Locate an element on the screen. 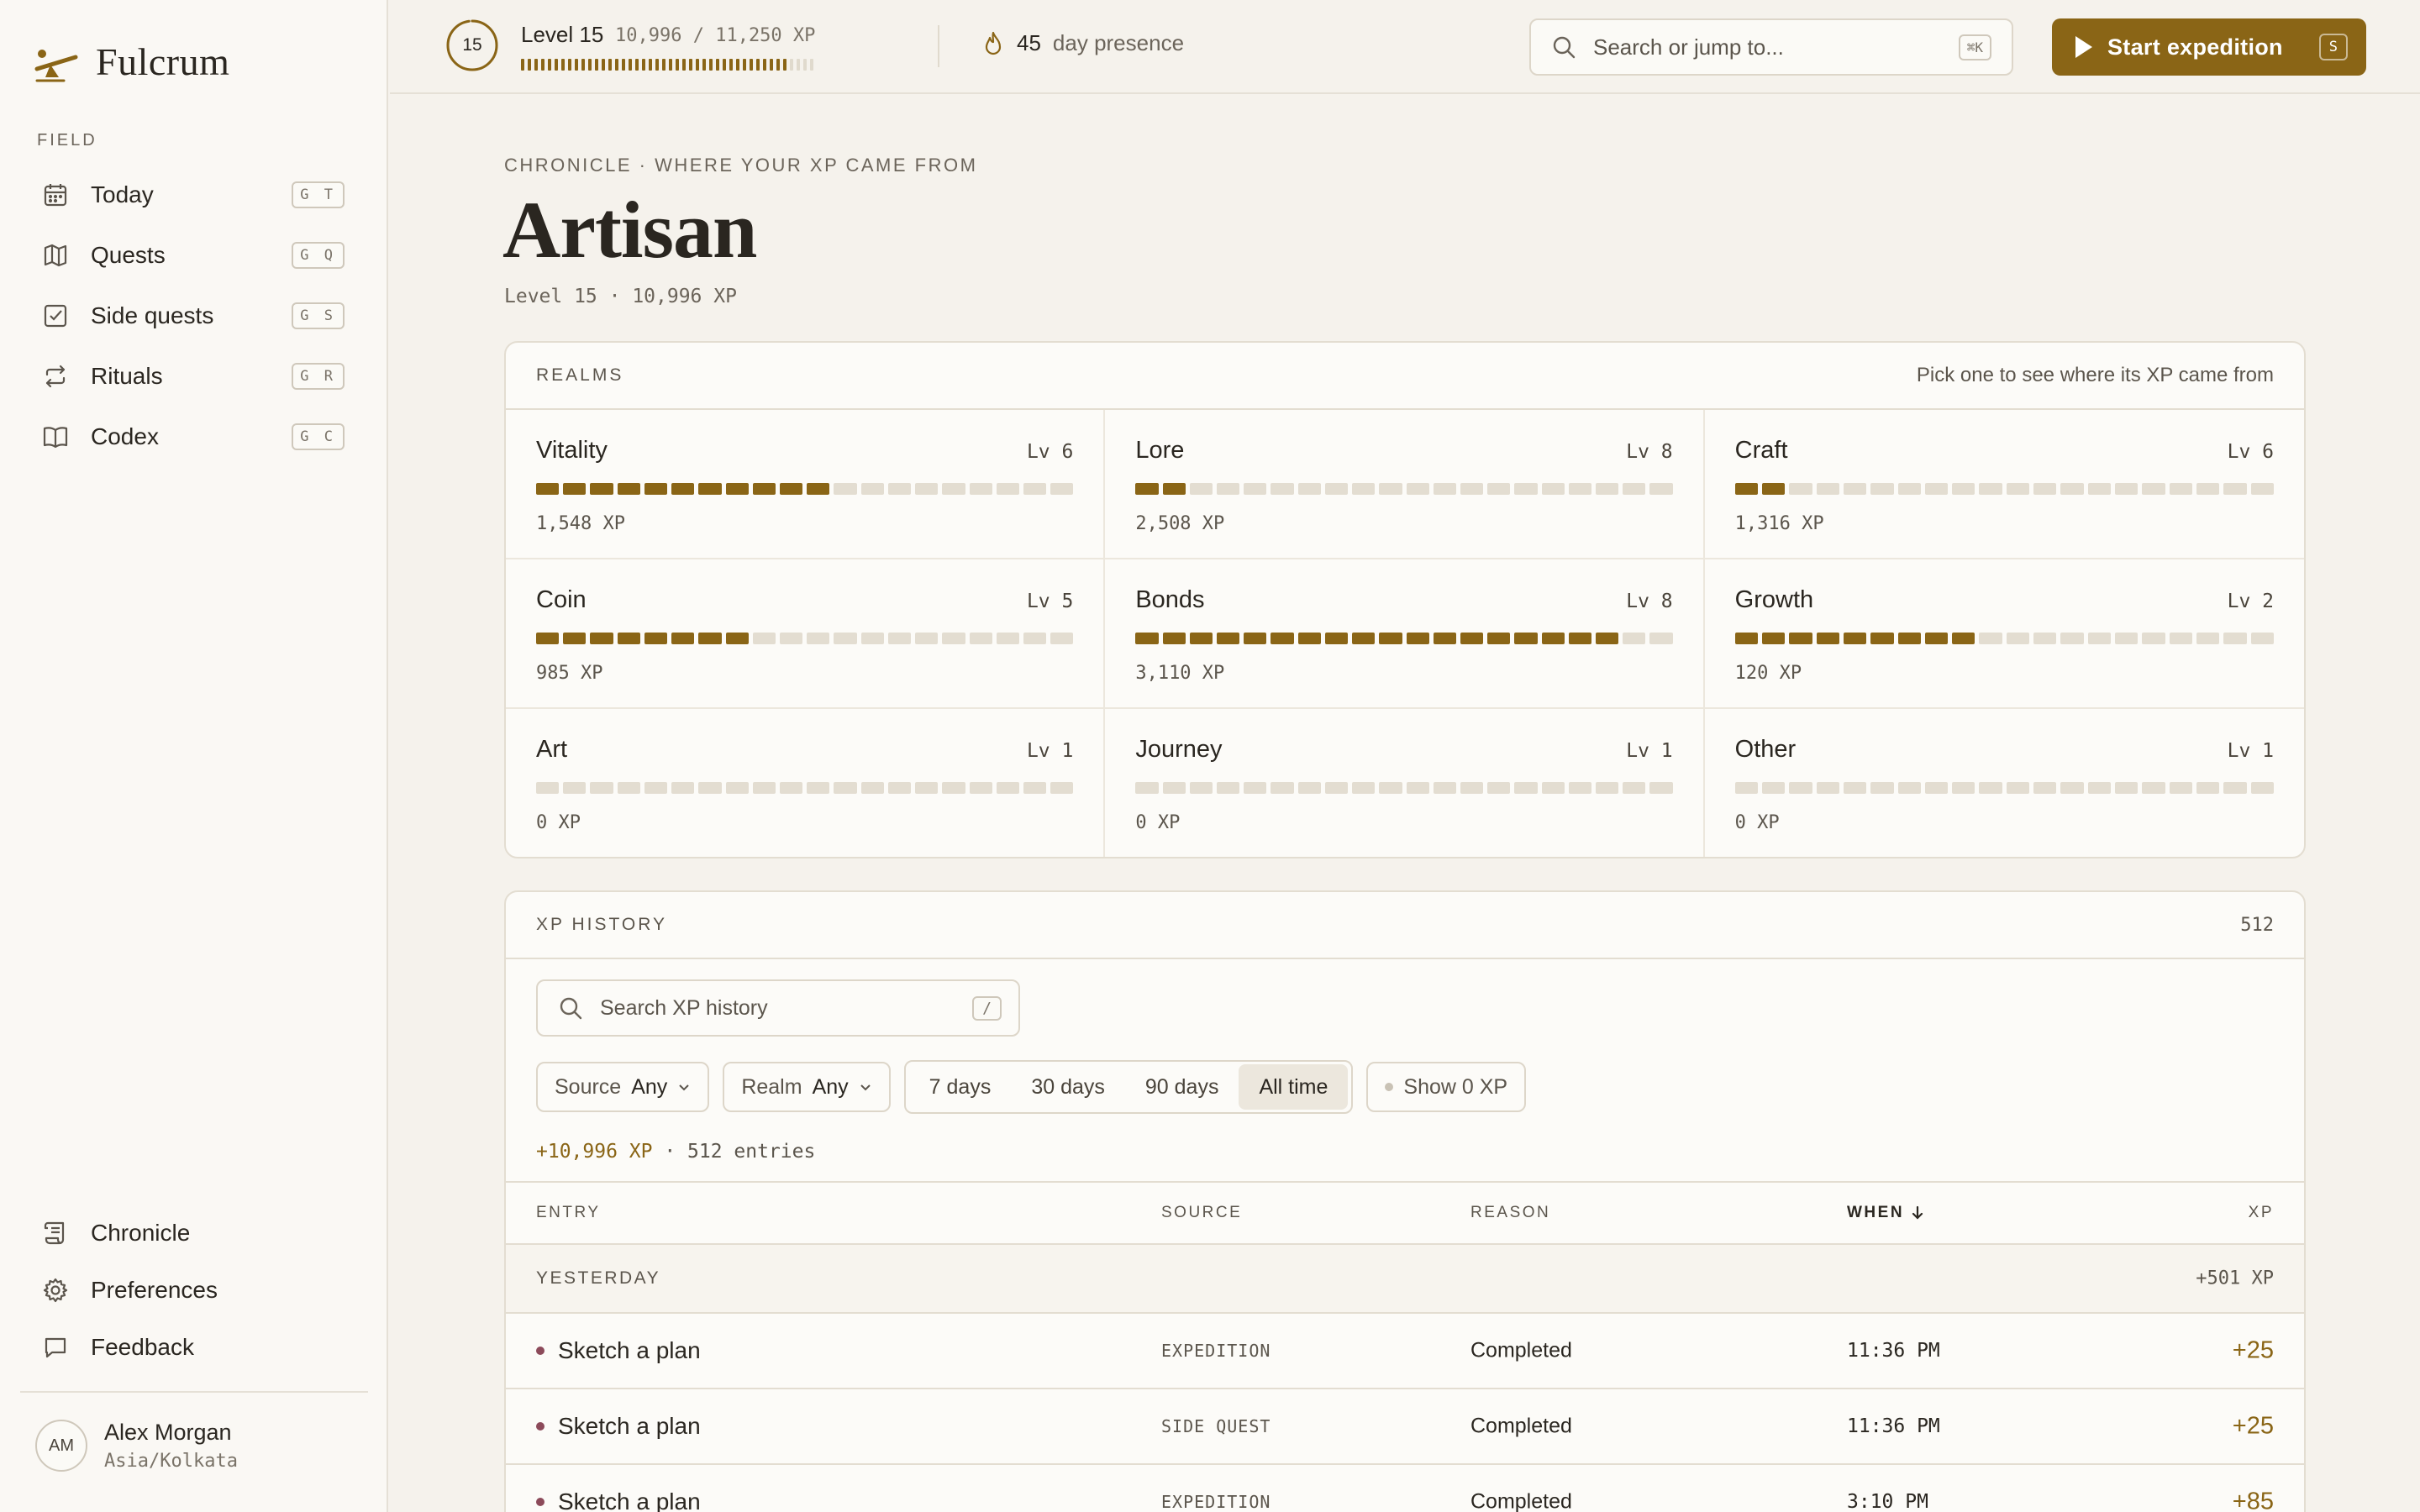  sidebar-item-quests: Quests G Q is located at coordinates (191, 255).